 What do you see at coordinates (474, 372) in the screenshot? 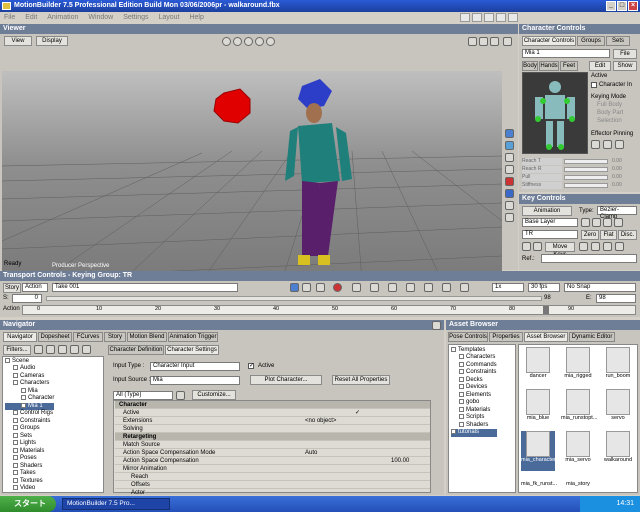
I see `asset-constraints: Constraints` at bounding box center [474, 372].